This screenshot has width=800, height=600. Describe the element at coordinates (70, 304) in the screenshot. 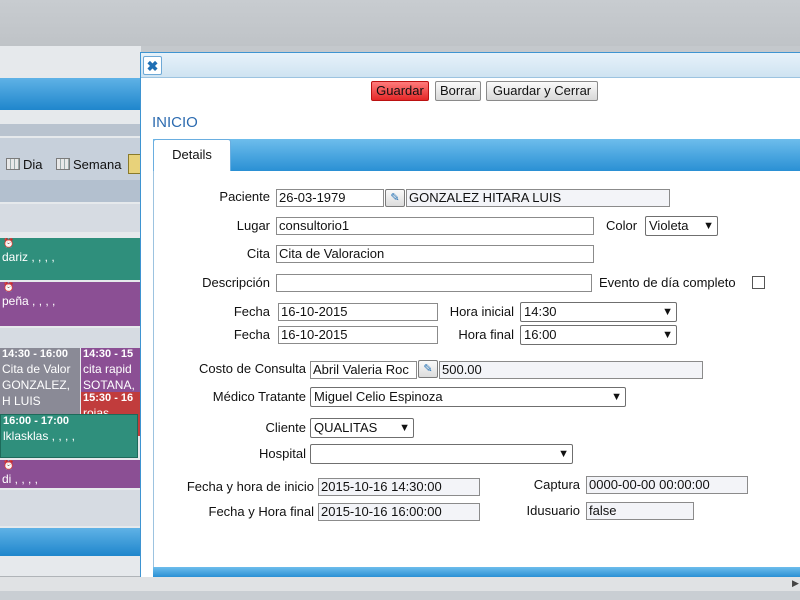

I see `calendar-event: ⏰ peña , , , ,` at that location.